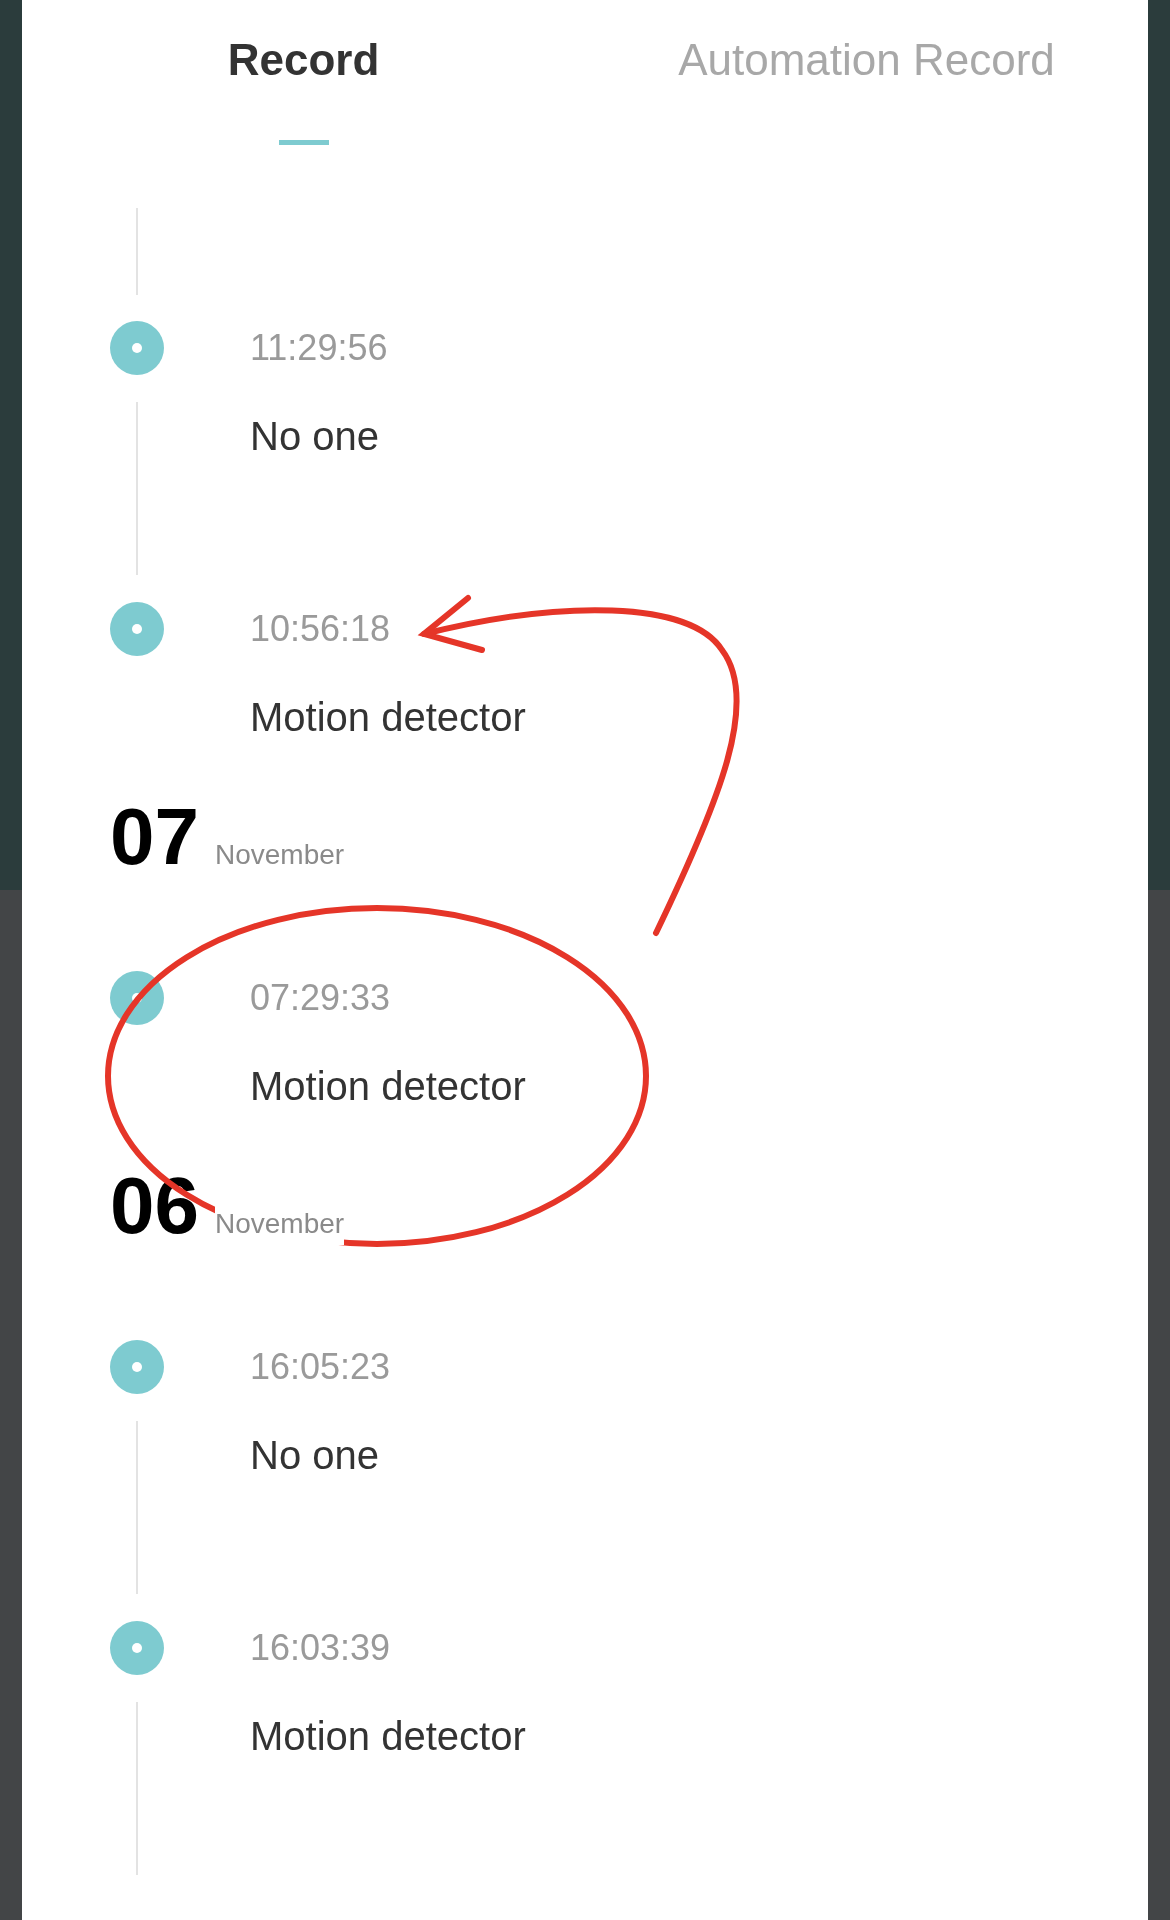 The height and width of the screenshot is (1920, 1170). What do you see at coordinates (303, 72) in the screenshot?
I see `tab: Record` at bounding box center [303, 72].